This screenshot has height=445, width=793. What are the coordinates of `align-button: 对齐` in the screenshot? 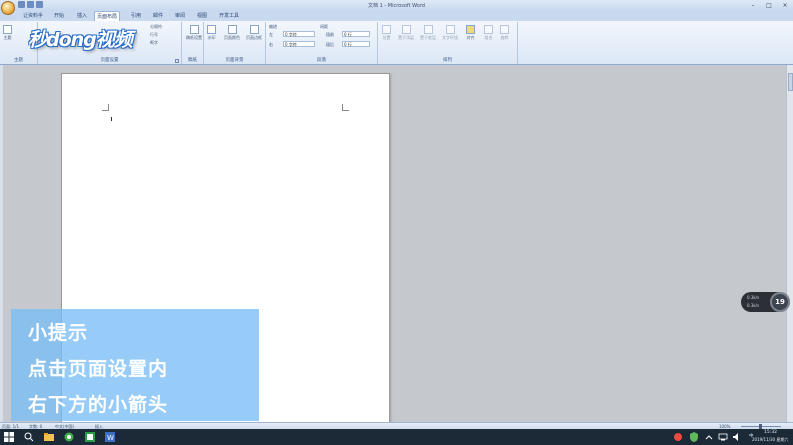 It's located at (470, 33).